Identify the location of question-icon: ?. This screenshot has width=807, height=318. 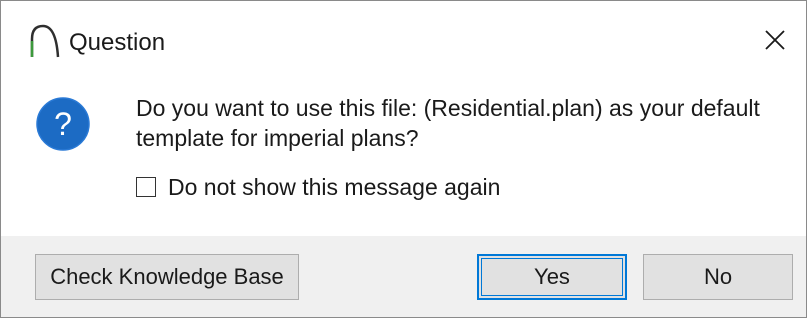
(63, 124).